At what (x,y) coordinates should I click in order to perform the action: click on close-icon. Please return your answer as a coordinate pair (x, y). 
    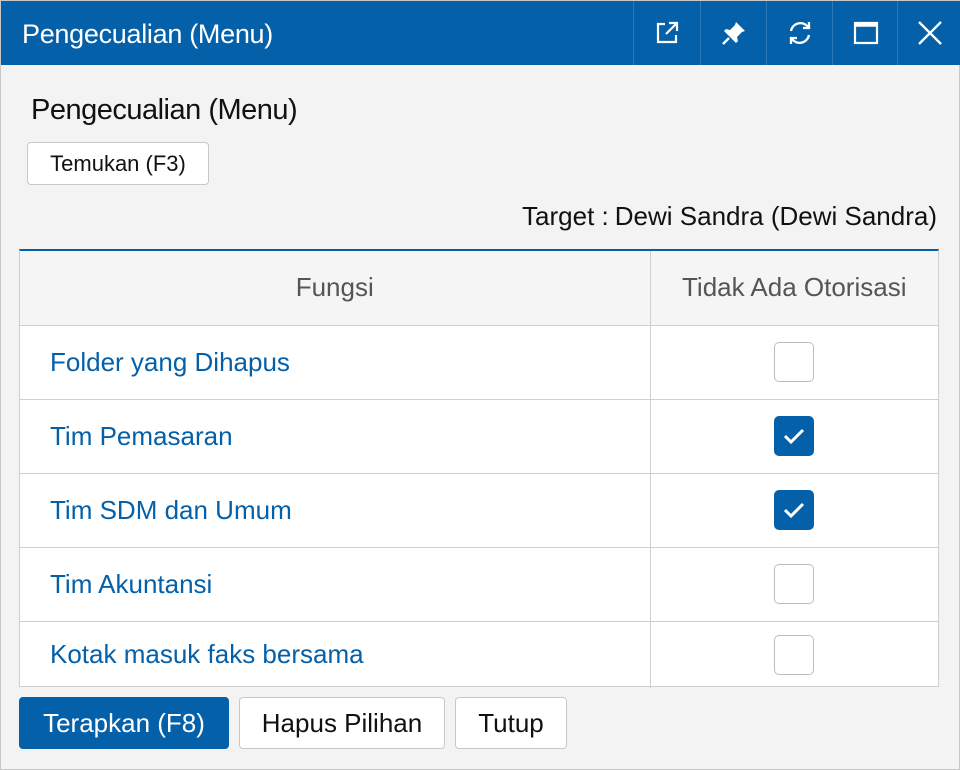
    Looking at the image, I should click on (929, 33).